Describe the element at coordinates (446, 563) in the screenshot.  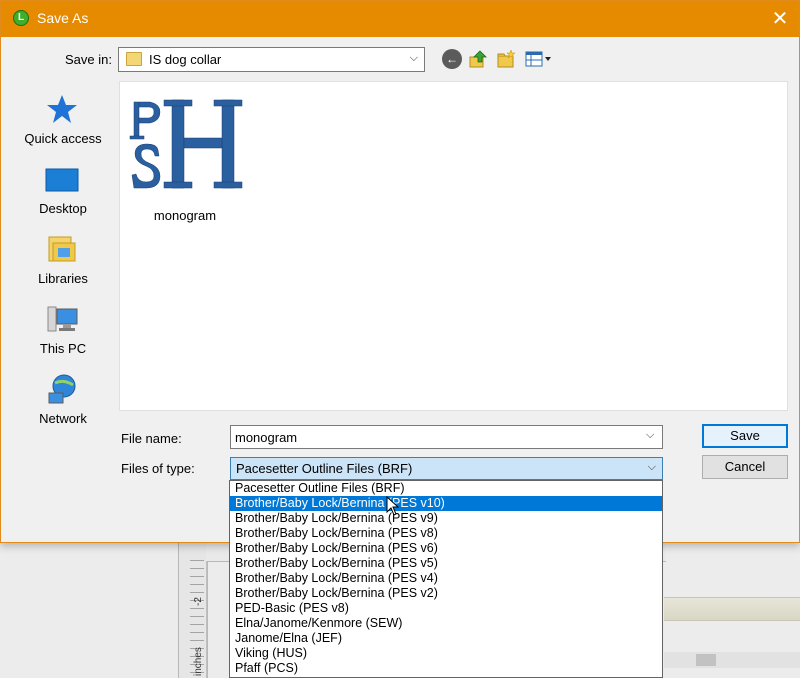
I see `file-type-option: Brother/Baby Lock/Bernina (PES v5)` at that location.